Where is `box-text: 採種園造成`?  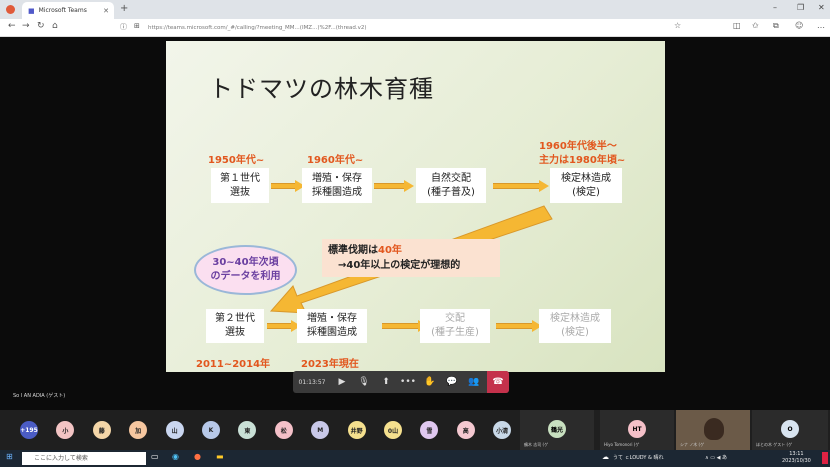 box-text: 採種園造成 is located at coordinates (337, 192).